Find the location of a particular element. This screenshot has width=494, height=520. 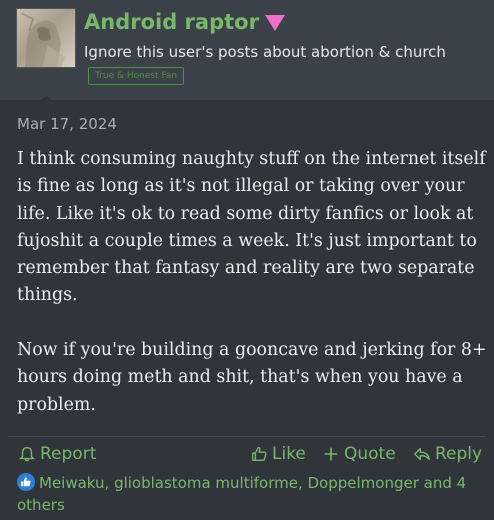

username-text: Android raptor is located at coordinates (171, 22).